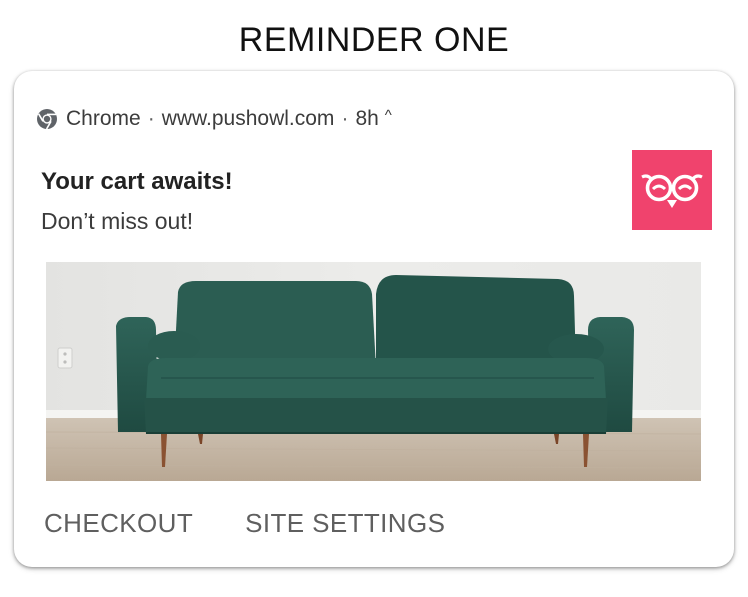 This screenshot has width=748, height=597. I want to click on time-label: 8h, so click(367, 118).